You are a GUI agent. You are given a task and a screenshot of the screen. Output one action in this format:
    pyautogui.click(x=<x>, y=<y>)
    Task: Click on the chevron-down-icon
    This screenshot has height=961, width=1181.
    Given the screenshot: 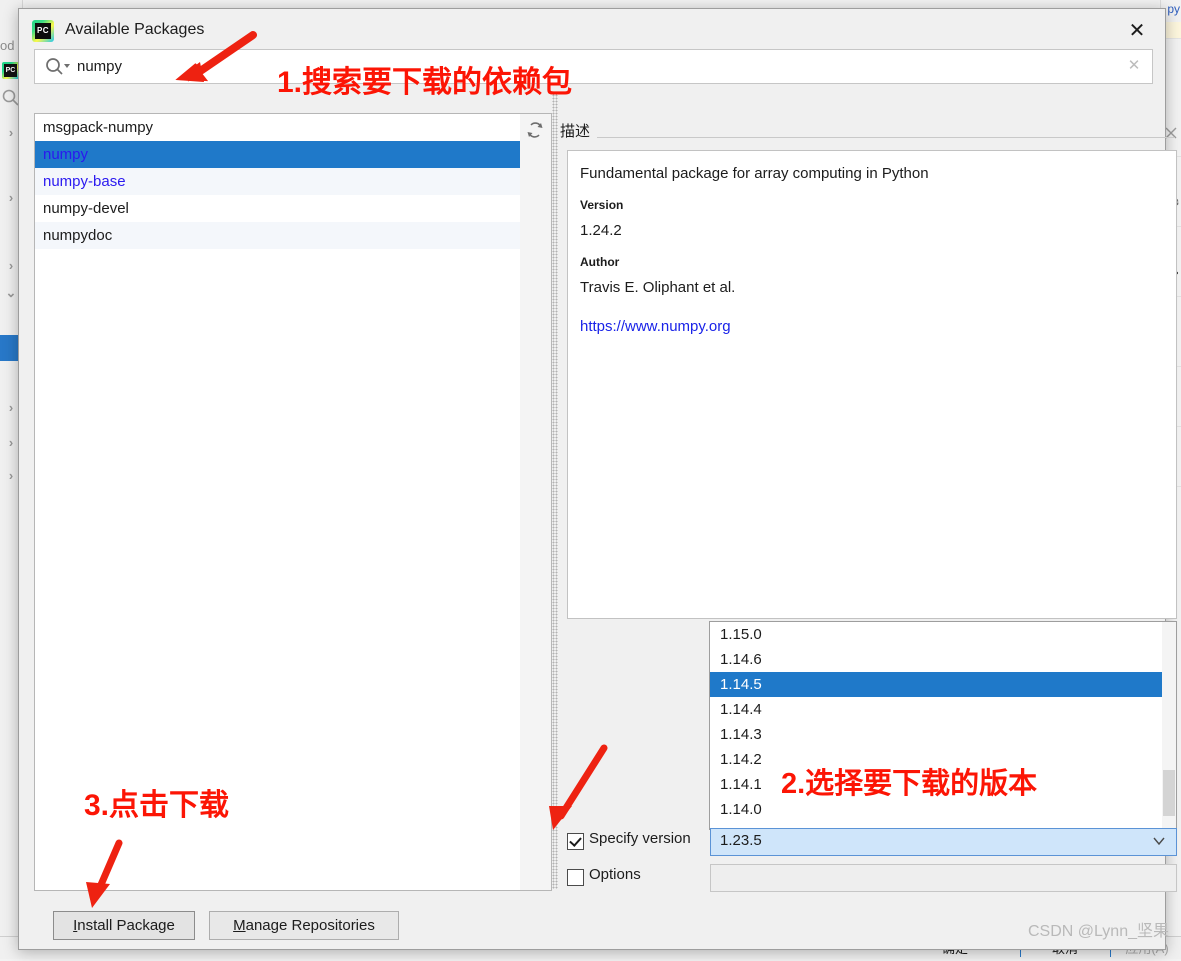 What is the action you would take?
    pyautogui.click(x=1159, y=841)
    